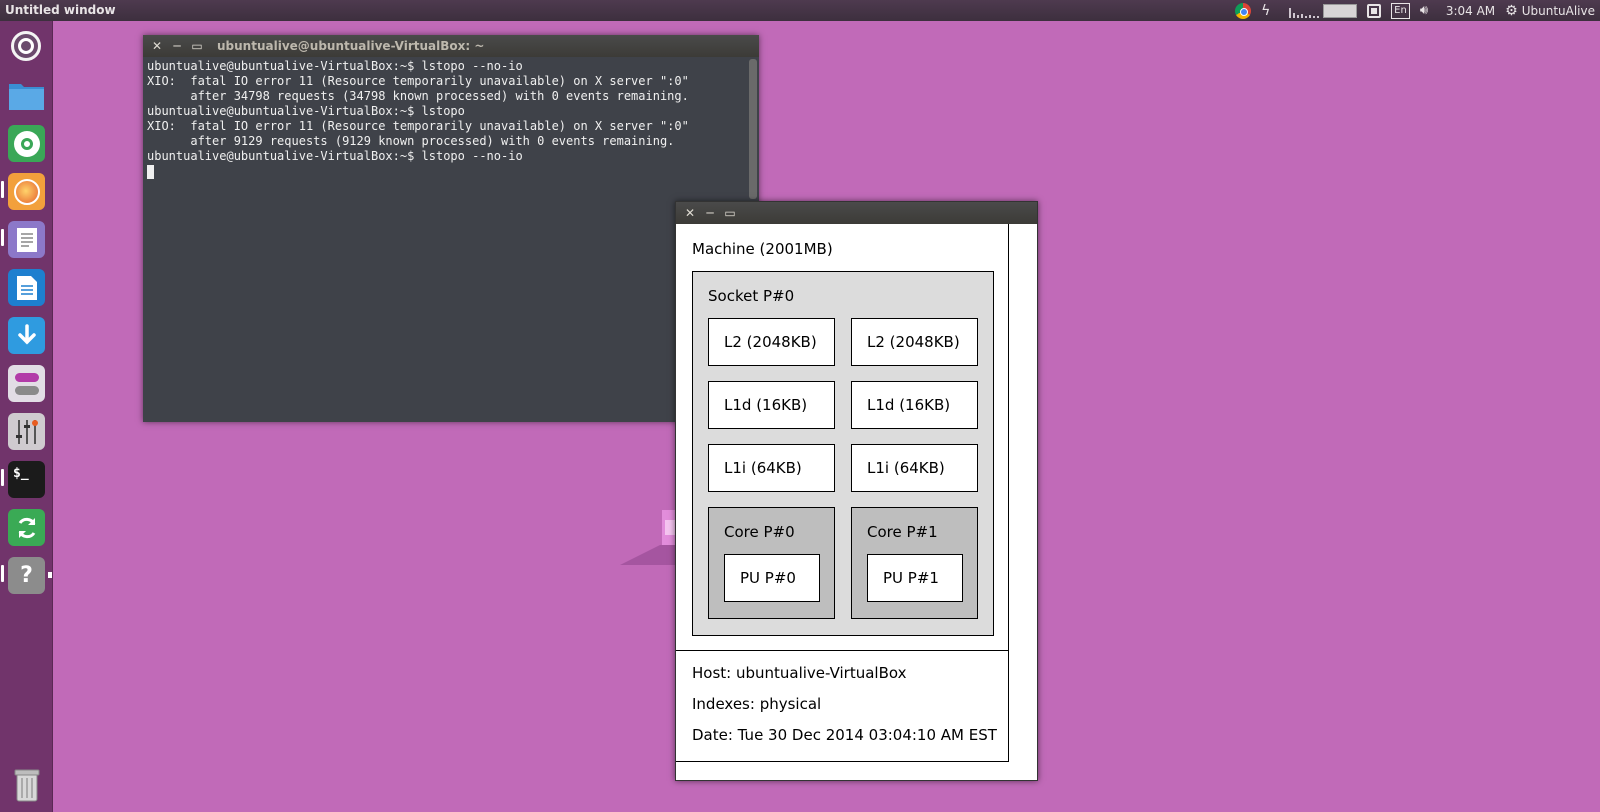 This screenshot has height=812, width=1600. Describe the element at coordinates (762, 249) in the screenshot. I see `machine-label: Machine (2001MB)` at that location.